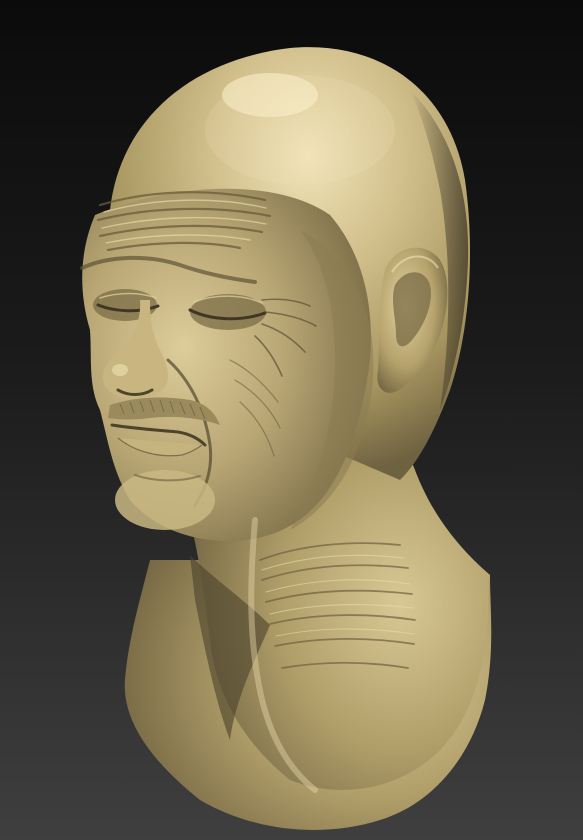 The height and width of the screenshot is (840, 583). Describe the element at coordinates (120, 370) in the screenshot. I see `nose-highlight` at that location.